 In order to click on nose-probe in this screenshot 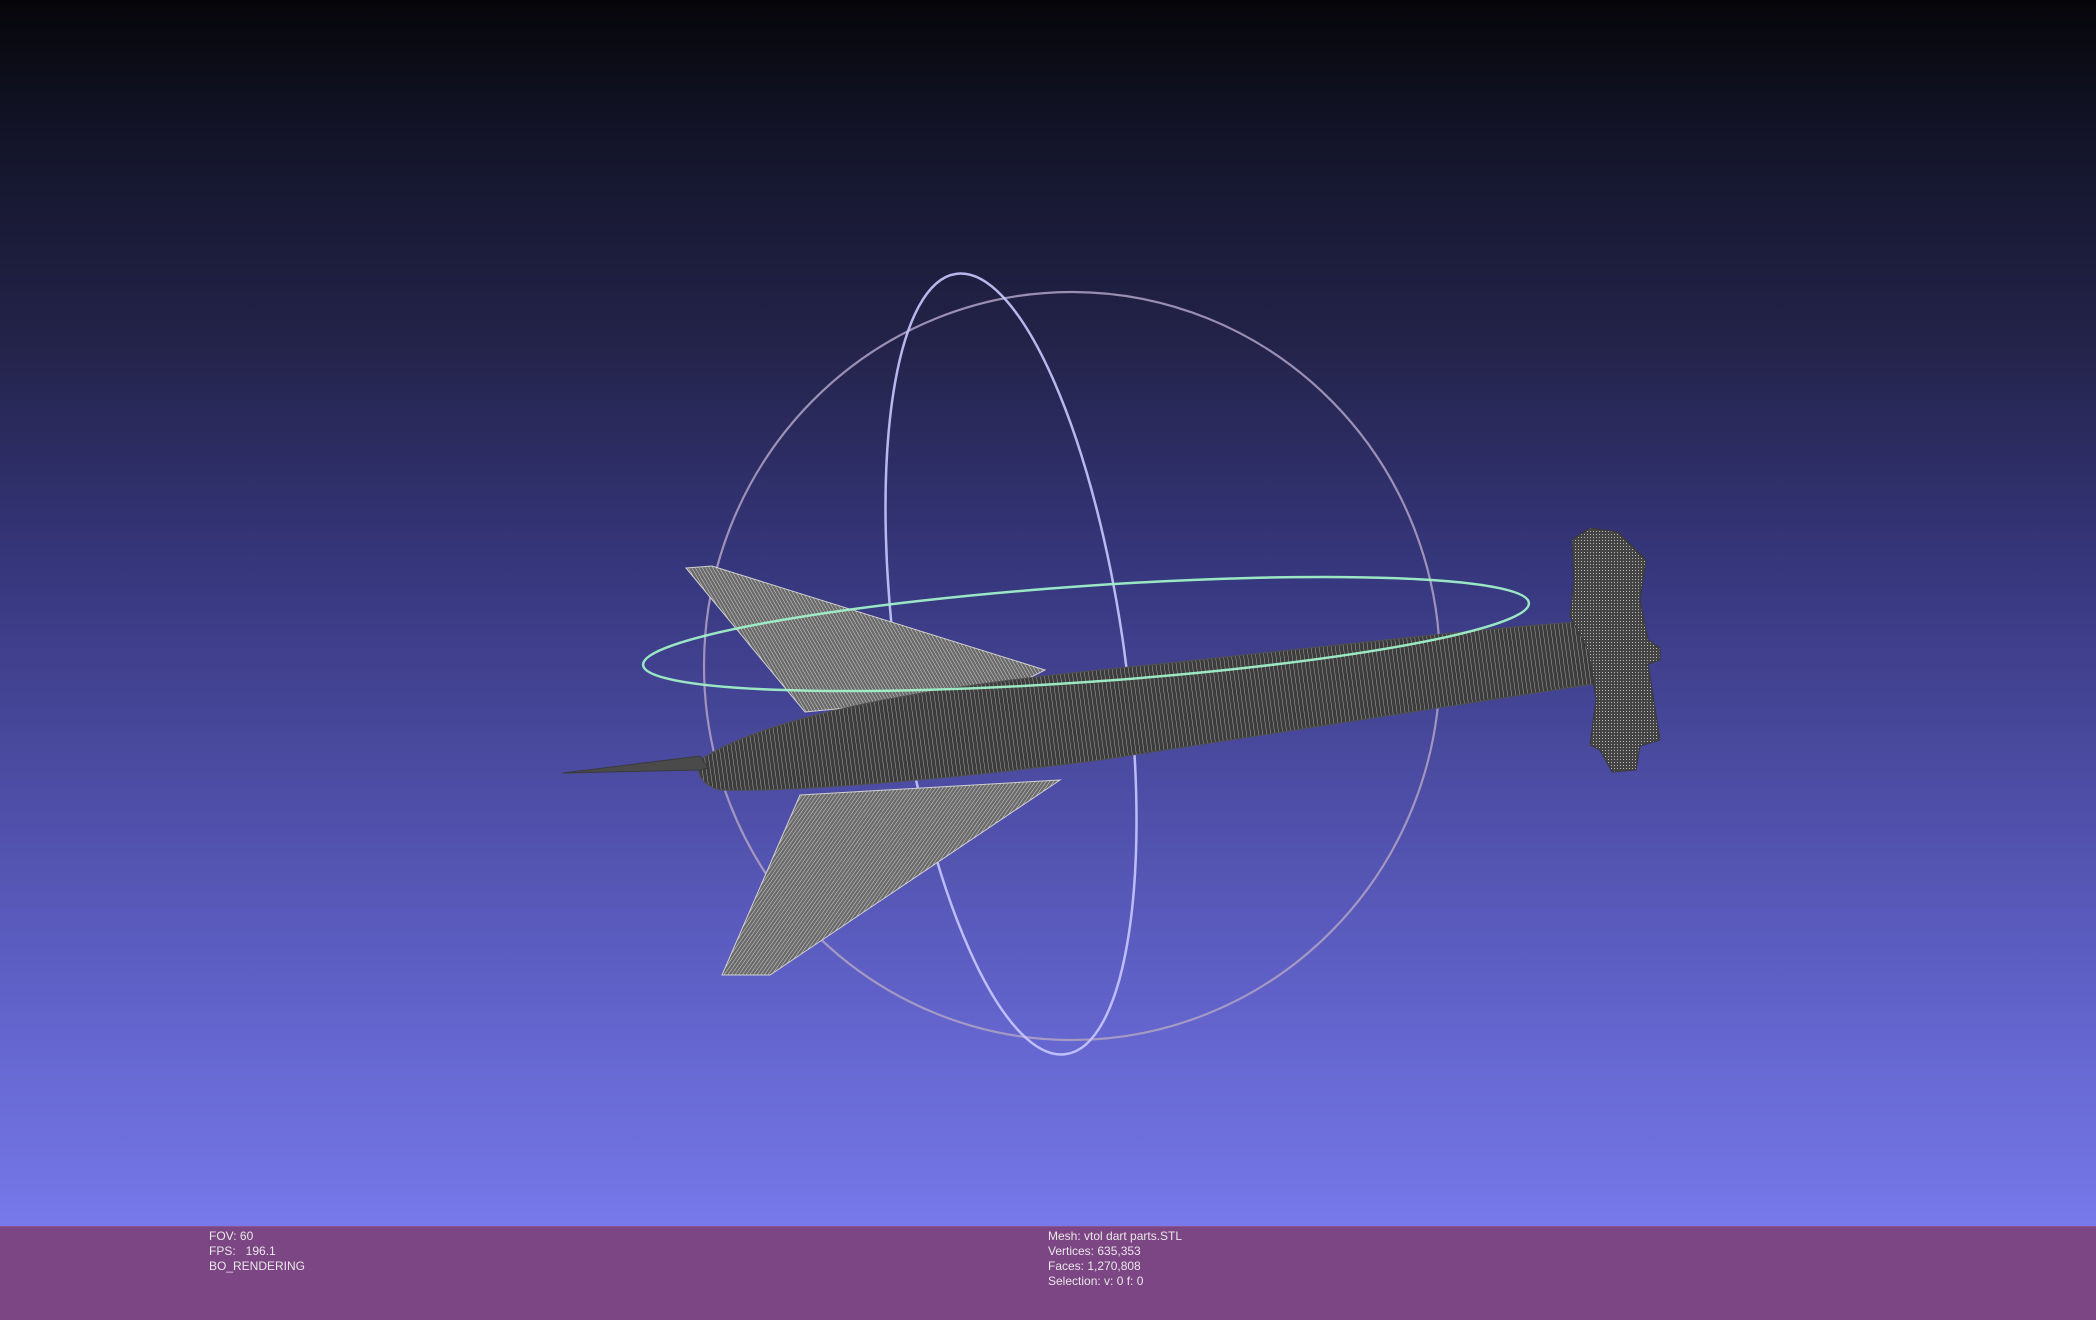, I will do `click(635, 764)`.